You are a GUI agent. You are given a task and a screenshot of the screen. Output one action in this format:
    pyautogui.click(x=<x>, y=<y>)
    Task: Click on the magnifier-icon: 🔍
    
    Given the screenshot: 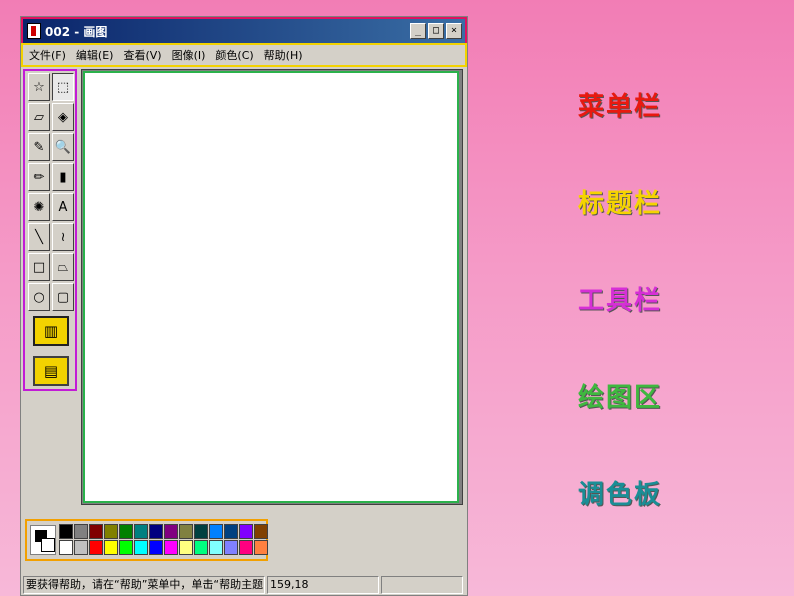 What is the action you would take?
    pyautogui.click(x=63, y=147)
    